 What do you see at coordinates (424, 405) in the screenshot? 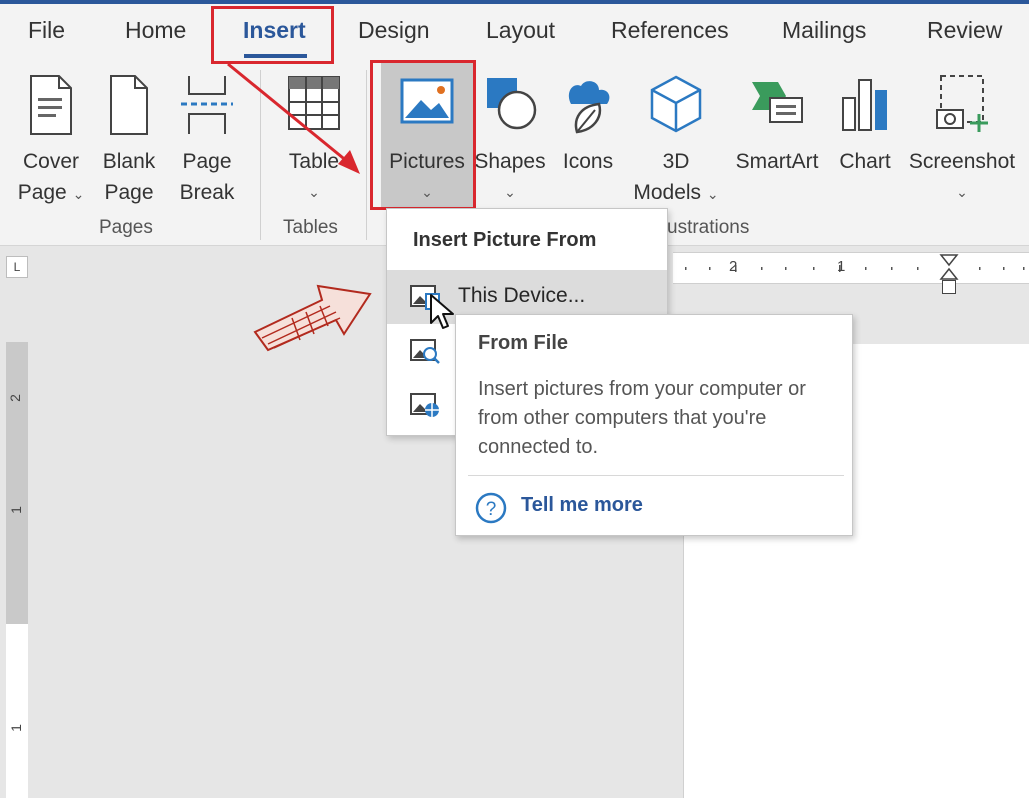
I see `picture-online-icon` at bounding box center [424, 405].